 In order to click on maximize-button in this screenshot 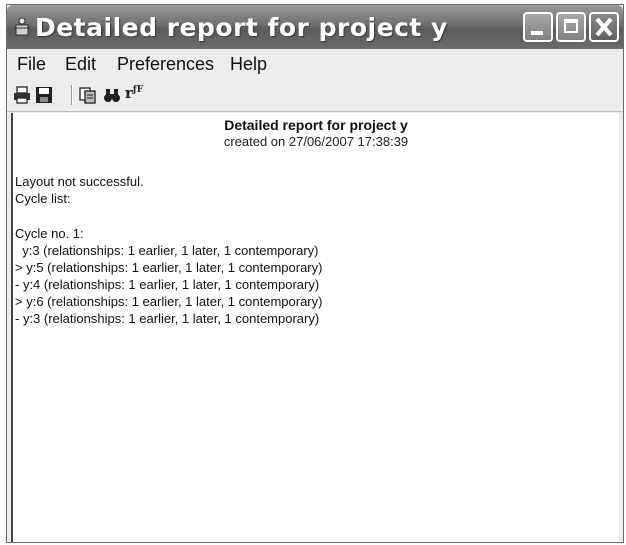, I will do `click(571, 27)`.